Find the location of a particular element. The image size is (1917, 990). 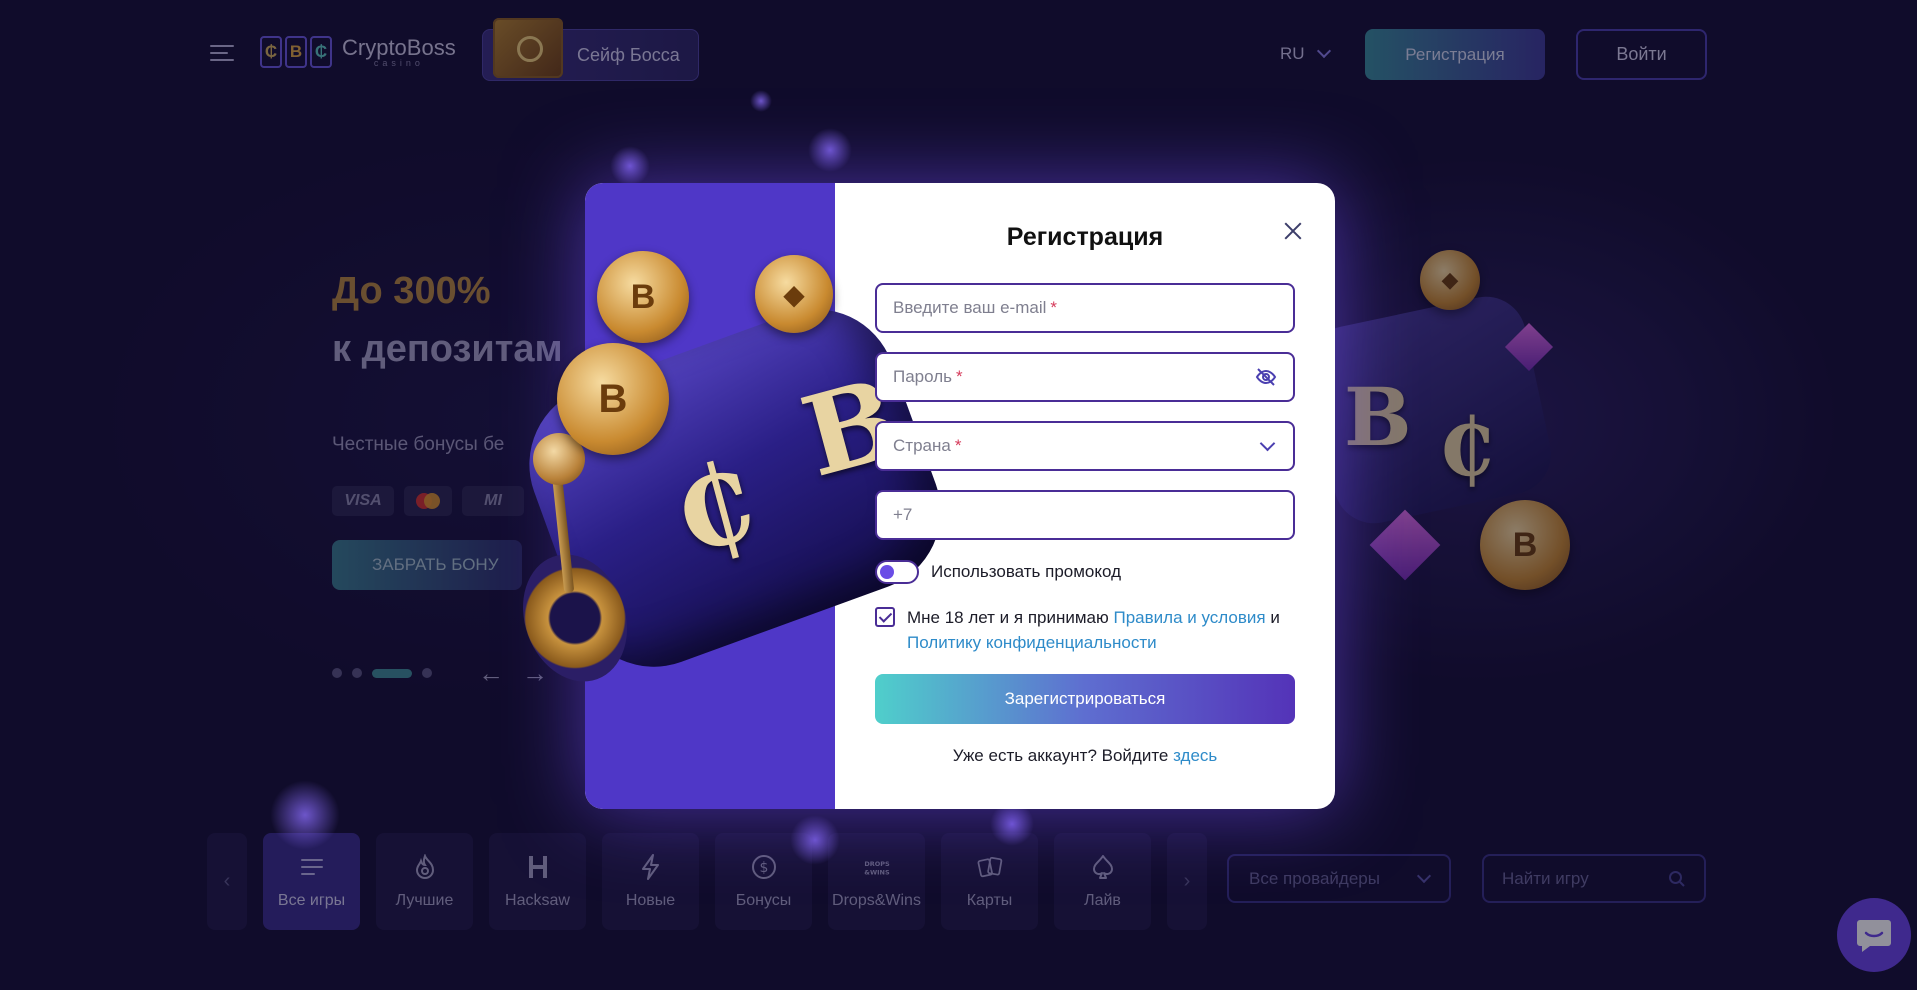

email-field: Введите ваш e-mail * is located at coordinates (1085, 308).